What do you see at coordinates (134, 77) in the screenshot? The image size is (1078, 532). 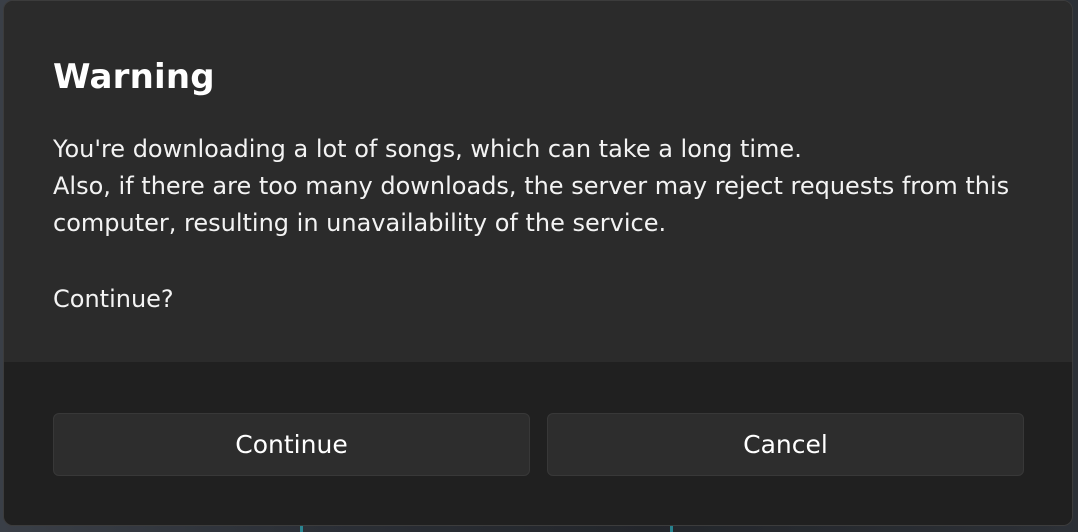 I see `dialog-title: Warning` at bounding box center [134, 77].